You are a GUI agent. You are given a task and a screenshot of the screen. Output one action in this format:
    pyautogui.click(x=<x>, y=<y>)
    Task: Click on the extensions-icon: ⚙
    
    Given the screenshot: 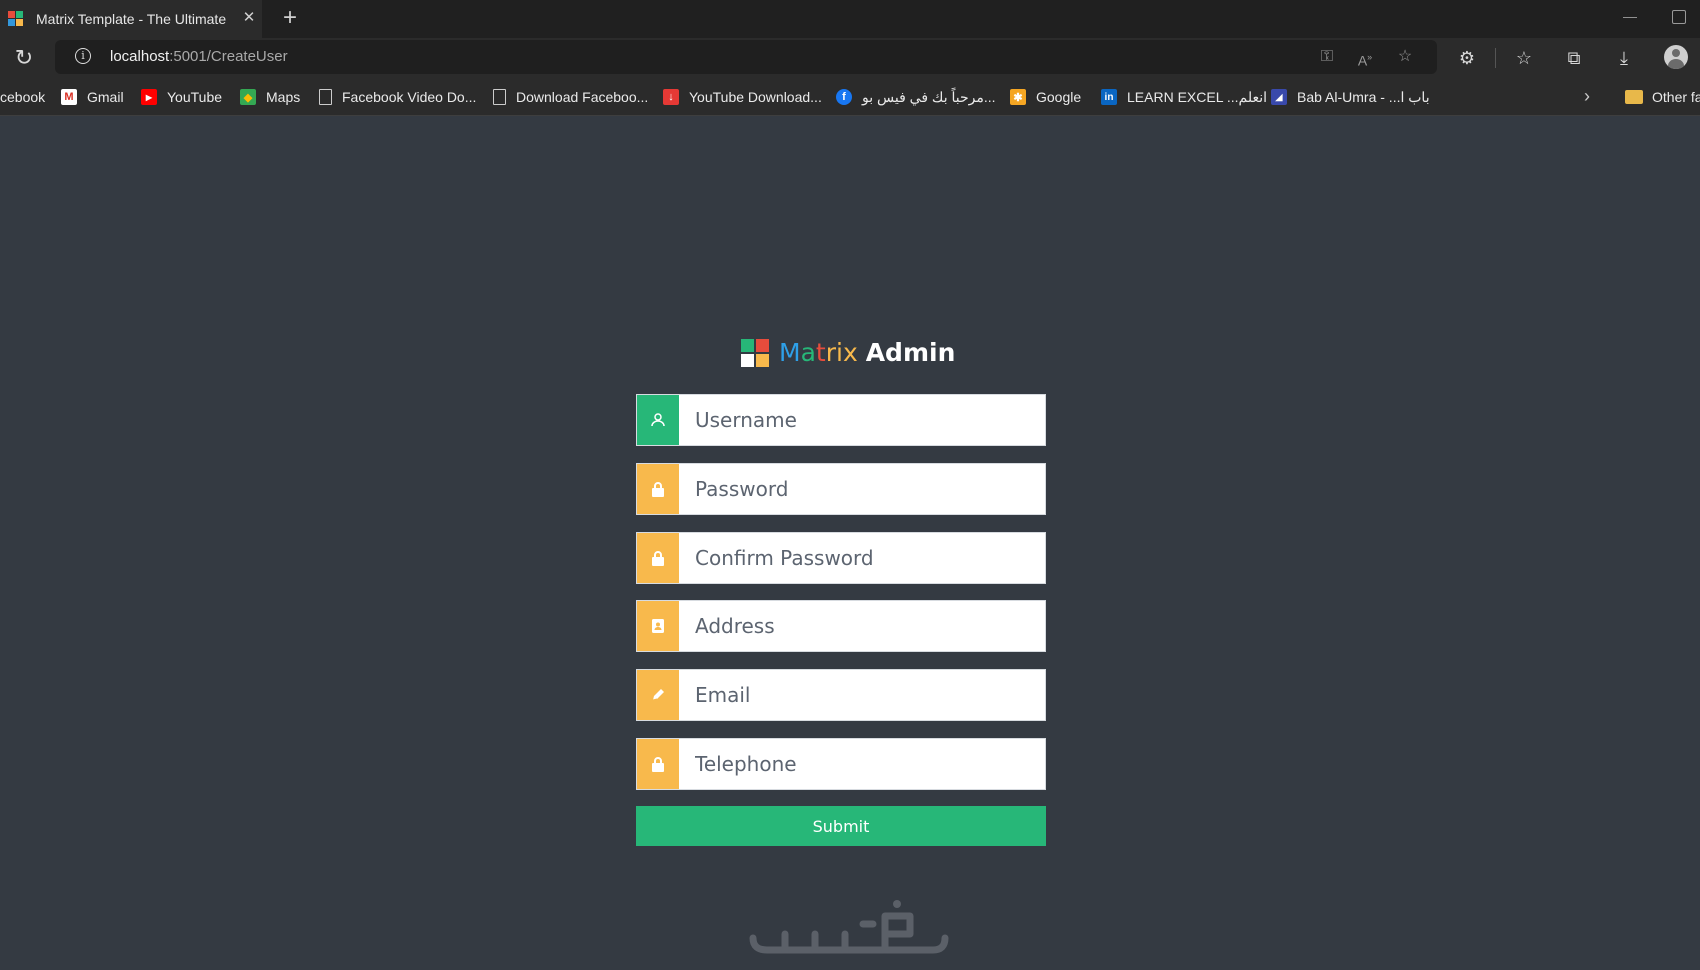 What is the action you would take?
    pyautogui.click(x=1467, y=58)
    